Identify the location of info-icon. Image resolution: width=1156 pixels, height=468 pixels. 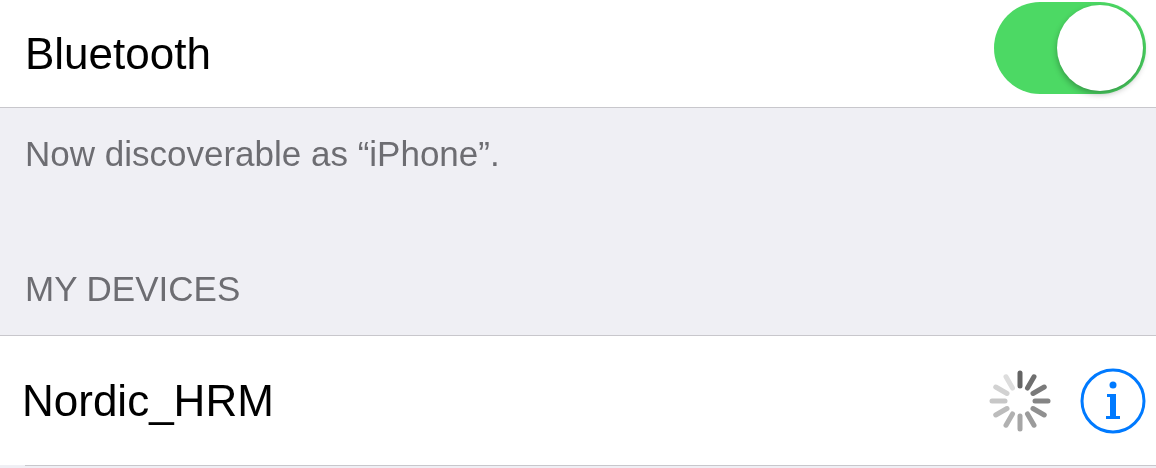
(1113, 400).